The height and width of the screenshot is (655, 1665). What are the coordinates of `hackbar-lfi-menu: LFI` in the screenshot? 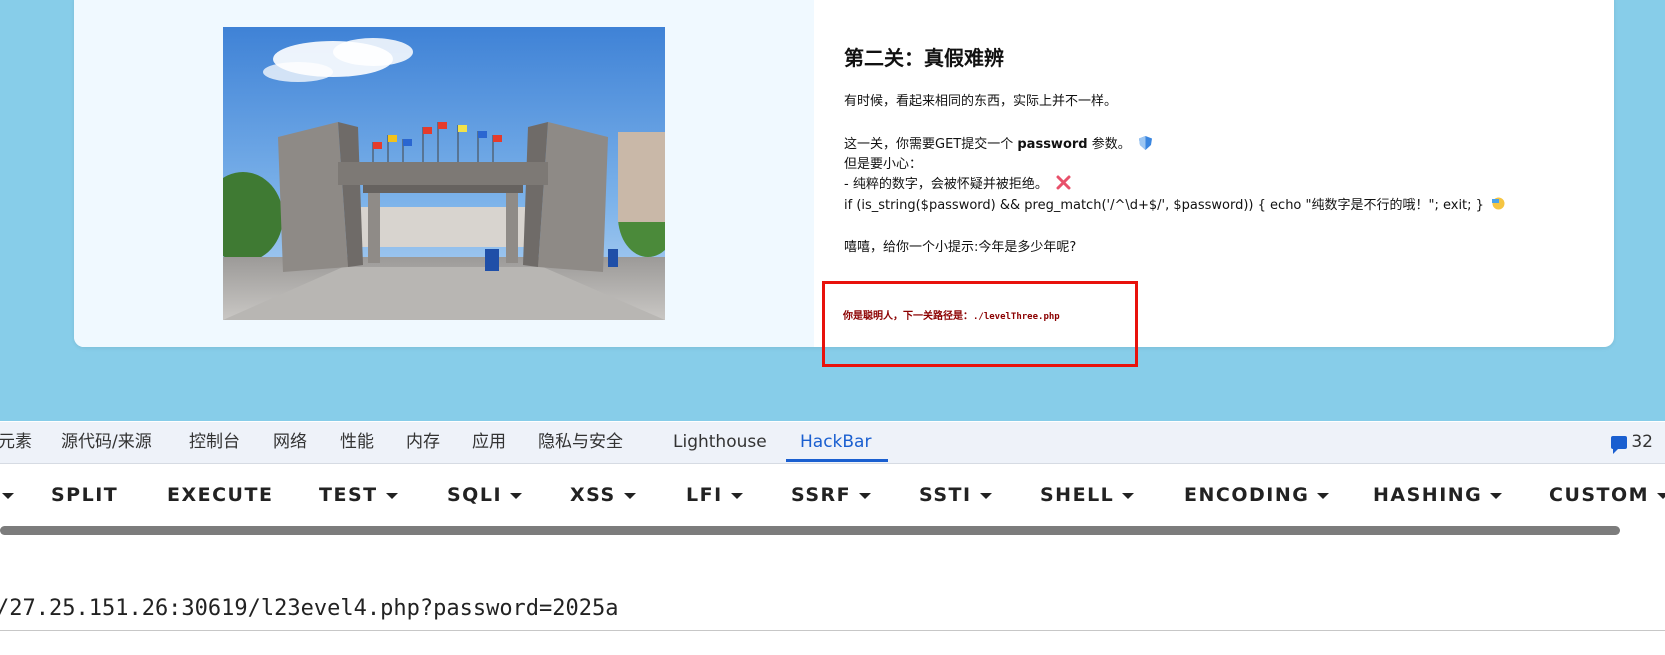 It's located at (714, 495).